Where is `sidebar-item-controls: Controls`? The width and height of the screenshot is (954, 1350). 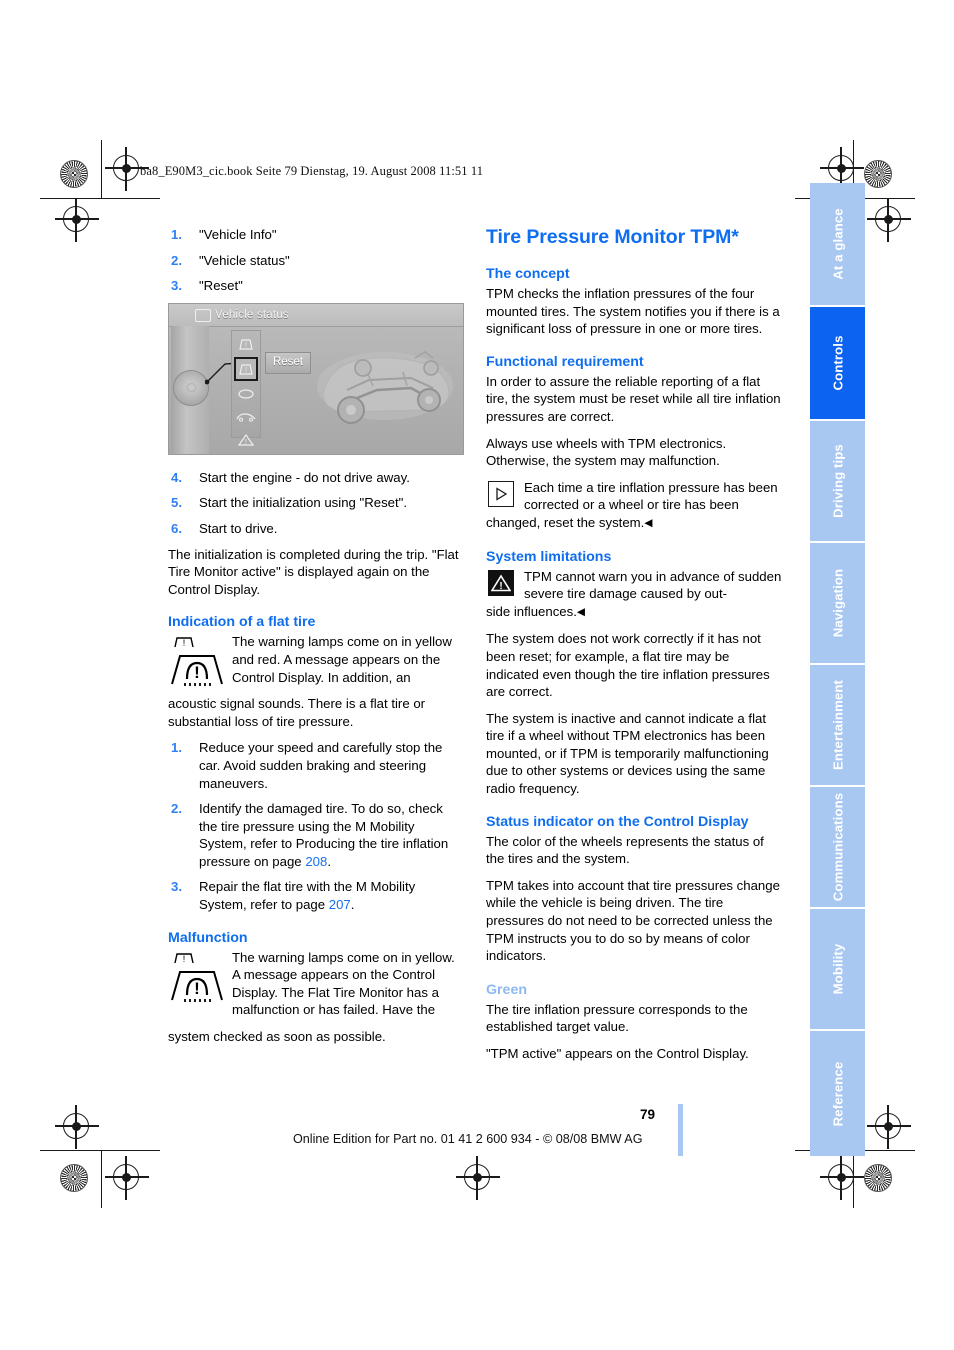 sidebar-item-controls: Controls is located at coordinates (837, 364).